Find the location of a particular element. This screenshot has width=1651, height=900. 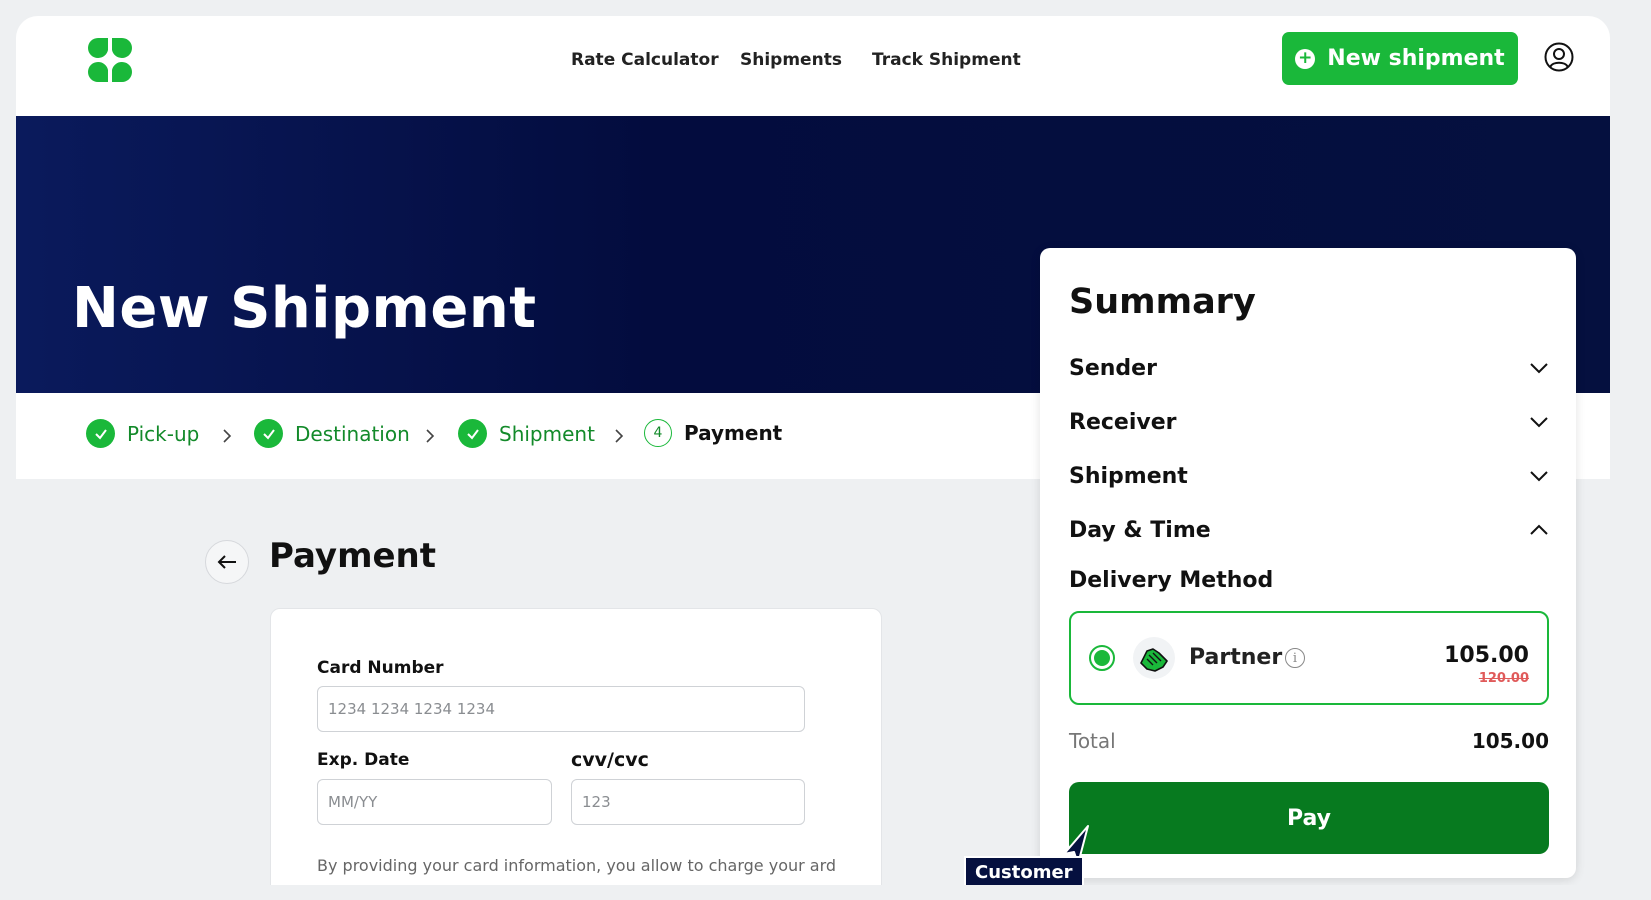

nav-track-shipment: Track Shipment is located at coordinates (946, 60).